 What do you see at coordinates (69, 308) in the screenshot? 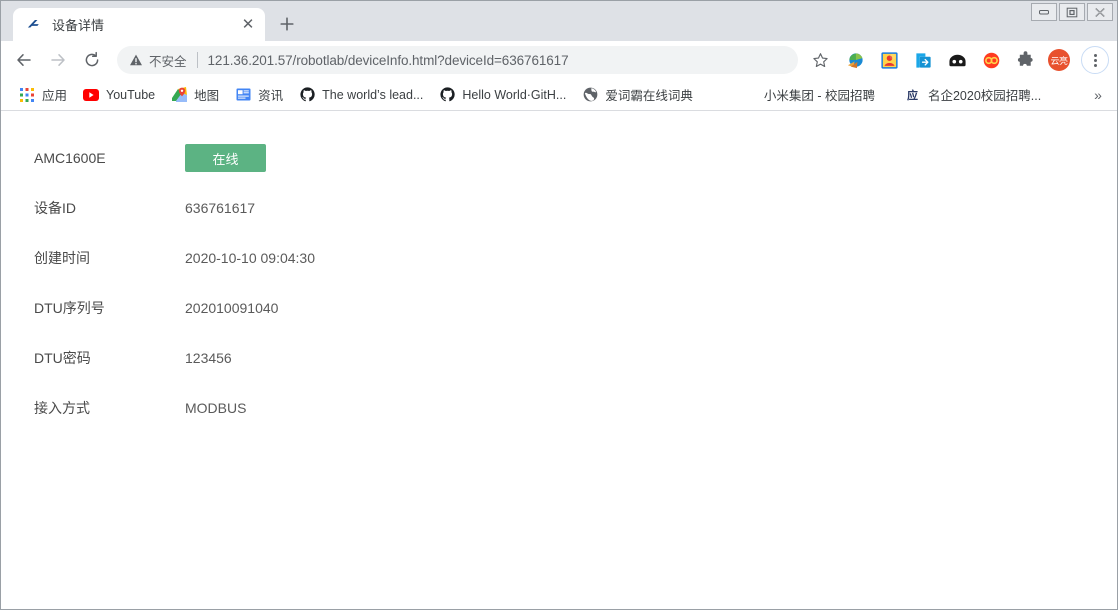
I see `info-label: DTU序列号` at bounding box center [69, 308].